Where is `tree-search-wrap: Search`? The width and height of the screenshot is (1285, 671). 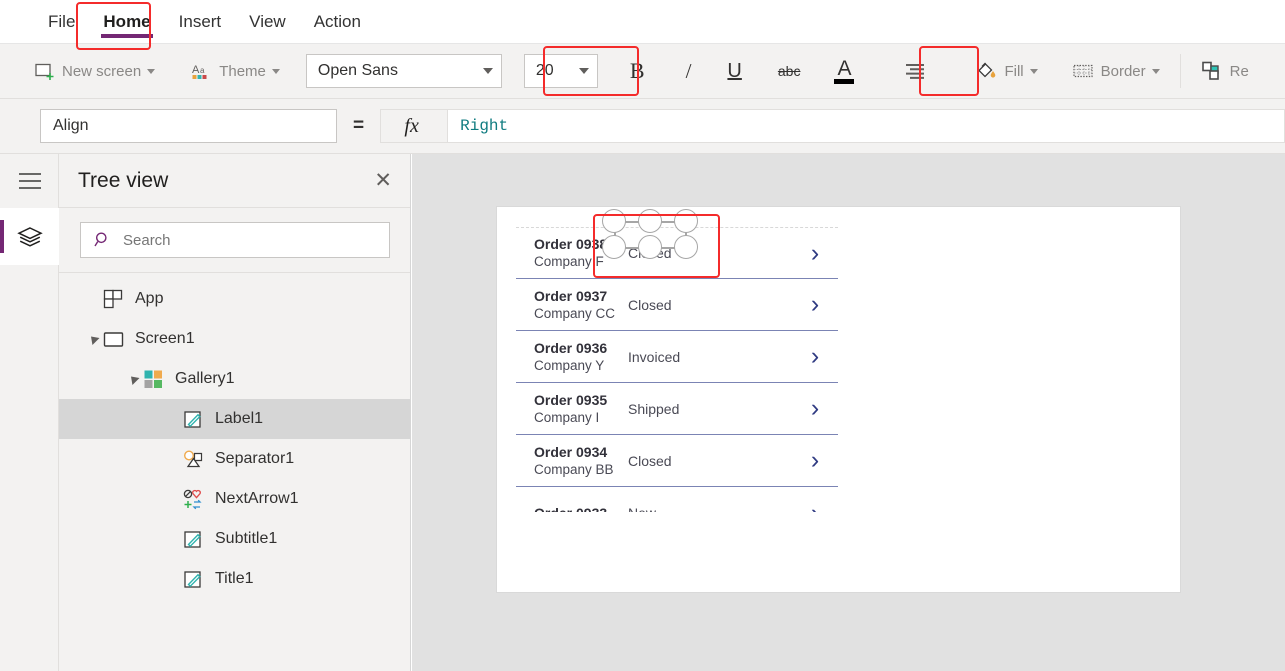 tree-search-wrap: Search is located at coordinates (234, 240).